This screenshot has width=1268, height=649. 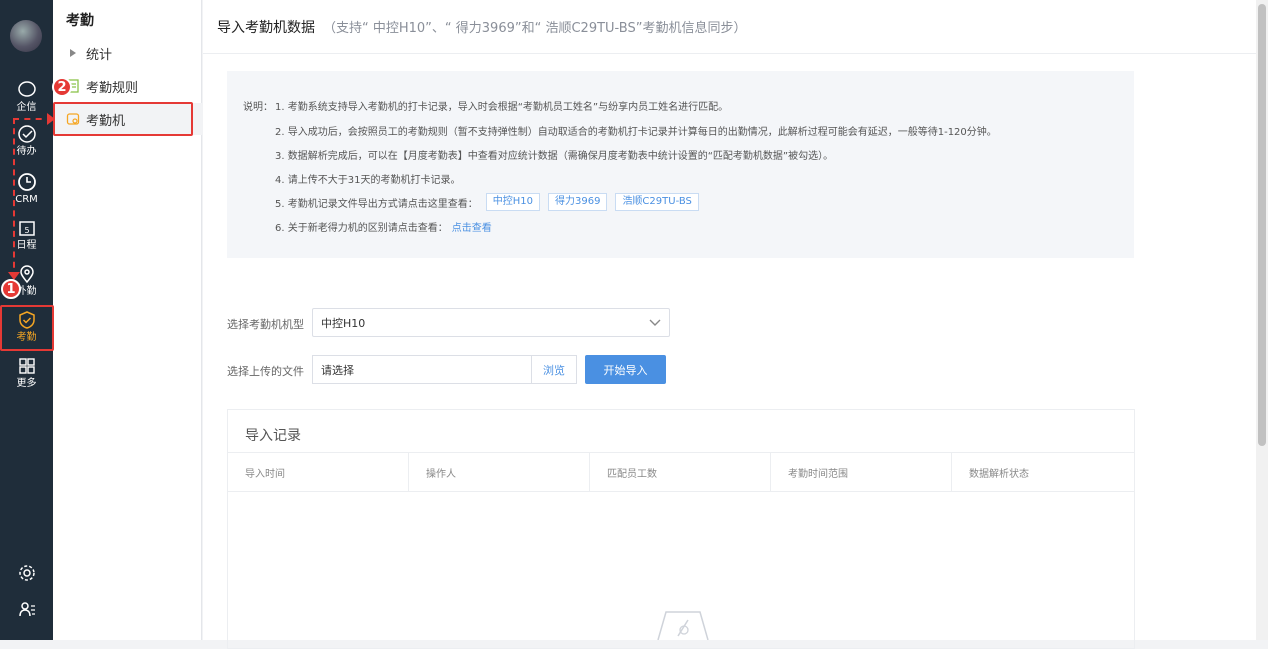 I want to click on column-header: 操作人, so click(x=499, y=472).